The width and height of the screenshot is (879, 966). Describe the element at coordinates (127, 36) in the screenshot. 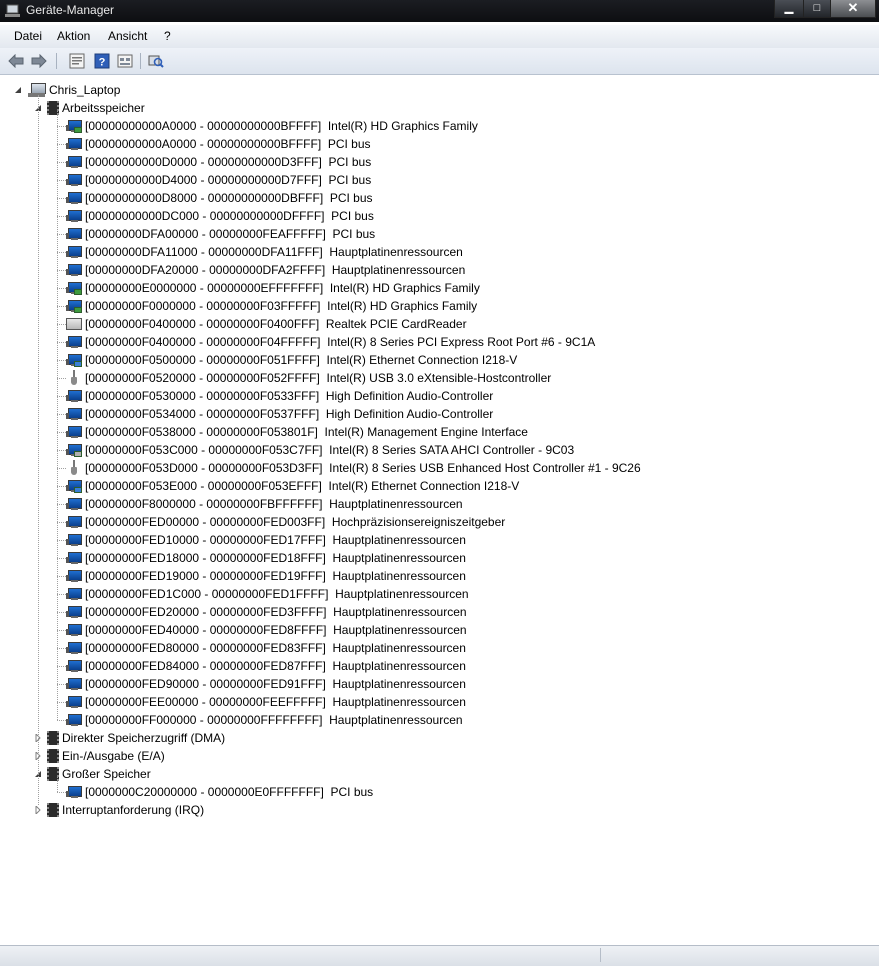

I see `menu-ansicht: Ansicht` at that location.